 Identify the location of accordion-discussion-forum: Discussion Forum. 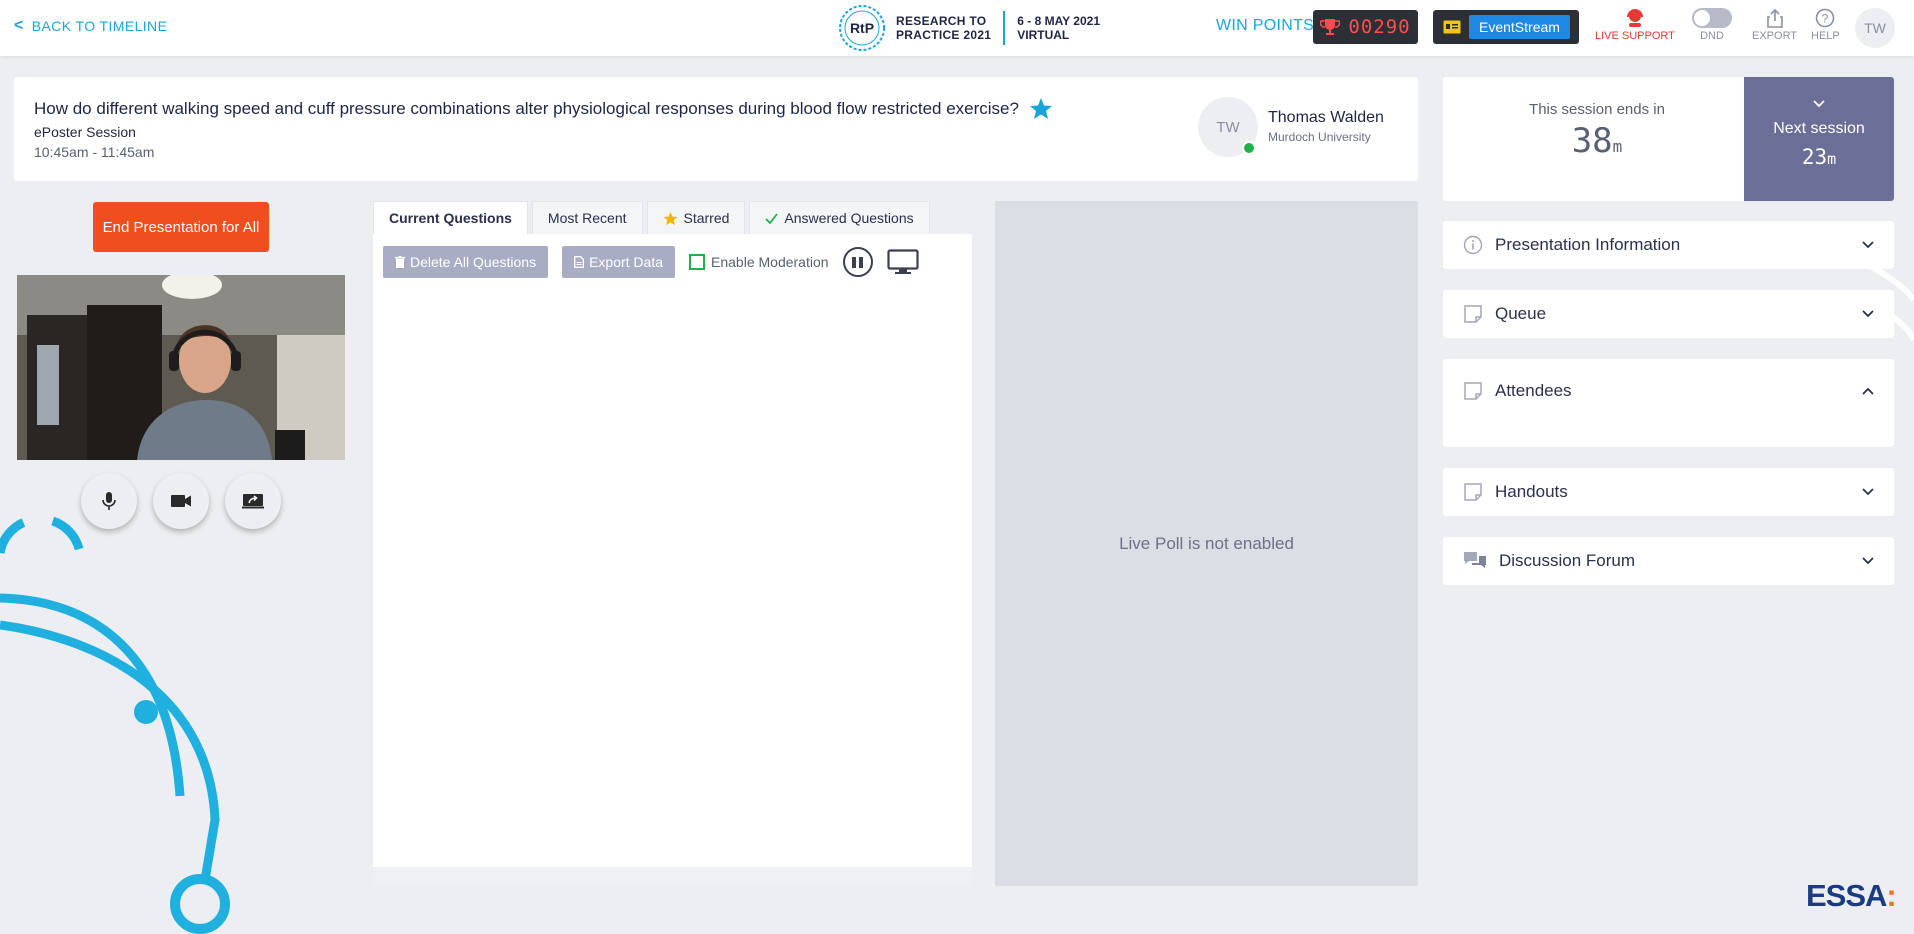
(1668, 561).